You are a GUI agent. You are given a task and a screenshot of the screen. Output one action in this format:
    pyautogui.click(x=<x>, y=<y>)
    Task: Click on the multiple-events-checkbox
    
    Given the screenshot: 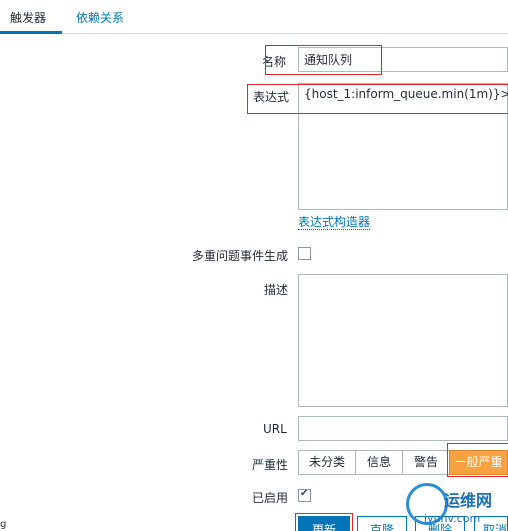 What is the action you would take?
    pyautogui.click(x=304, y=253)
    